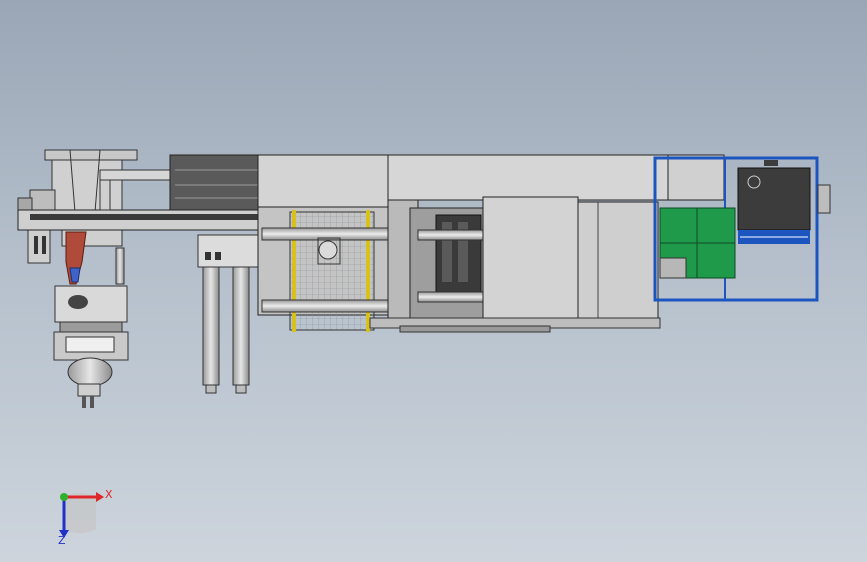  I want to click on x-axis-label: X, so click(109, 494).